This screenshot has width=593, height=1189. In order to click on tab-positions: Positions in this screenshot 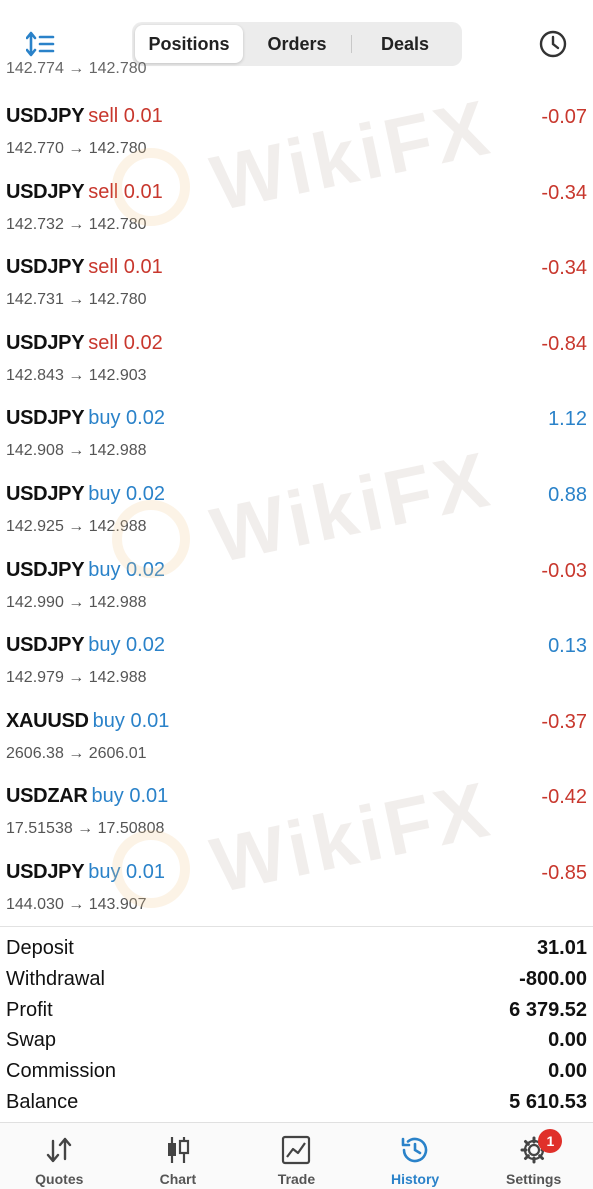, I will do `click(189, 44)`.